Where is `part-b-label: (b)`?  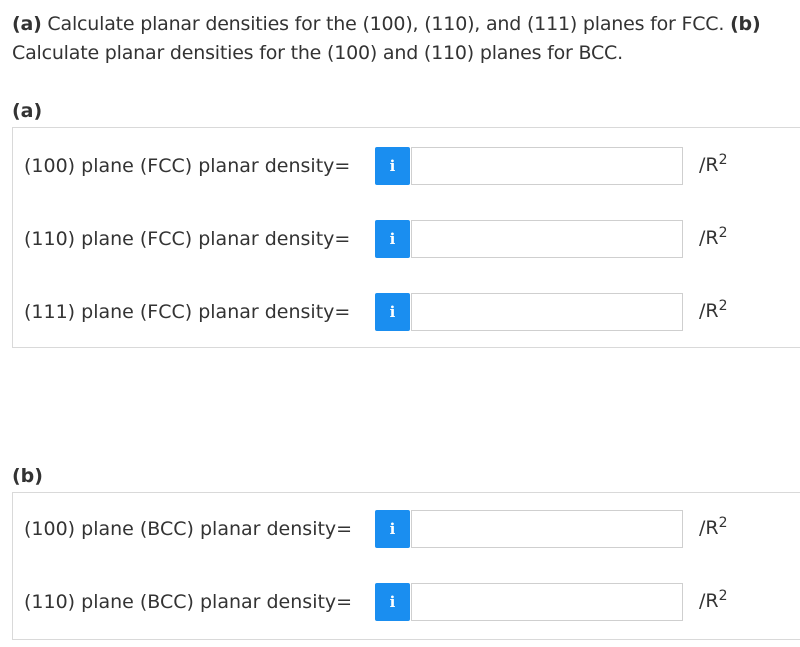 part-b-label: (b) is located at coordinates (27, 476).